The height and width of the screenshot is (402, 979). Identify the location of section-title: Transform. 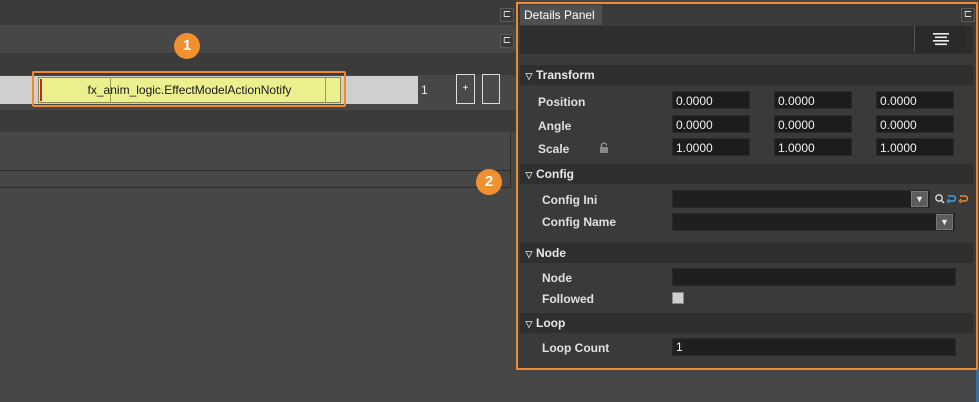
(565, 75).